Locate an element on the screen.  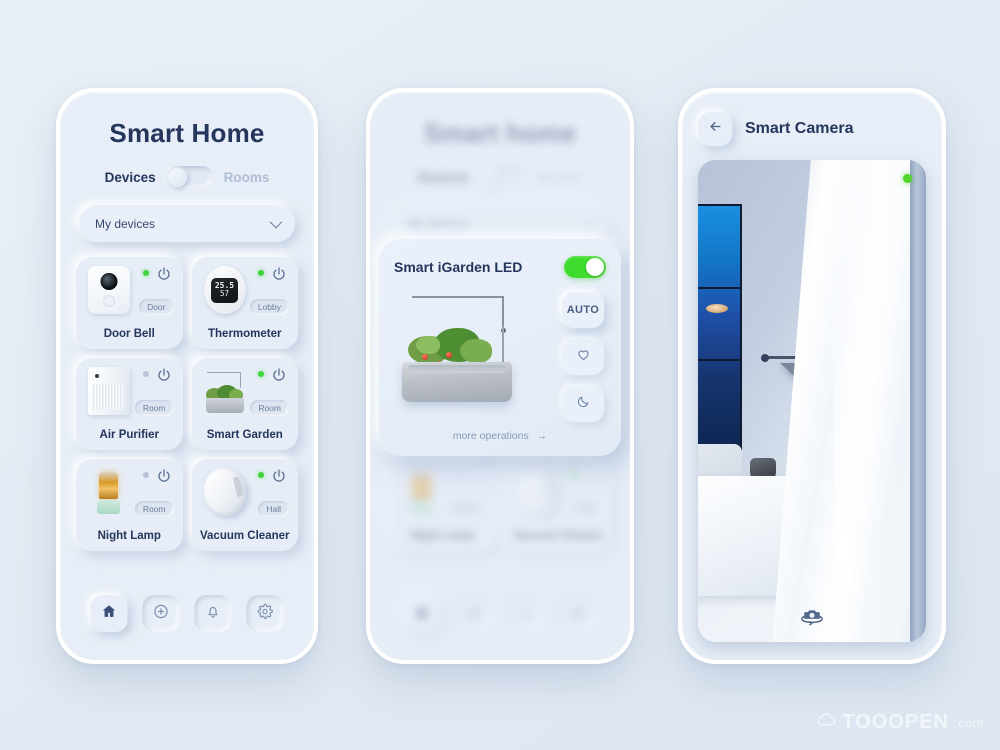
my-devices-dropdown: My devices is located at coordinates (187, 223).